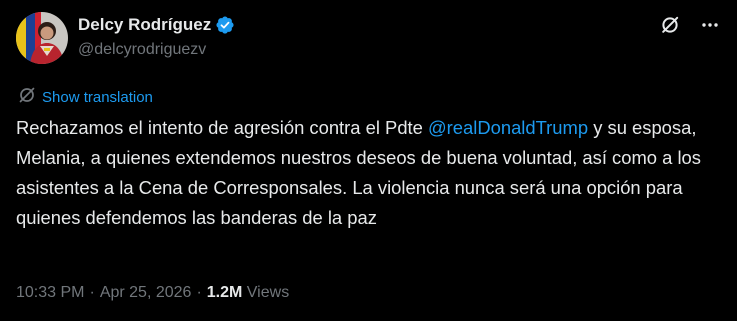  Describe the element at coordinates (225, 25) in the screenshot. I see `verified-badge-icon` at that location.